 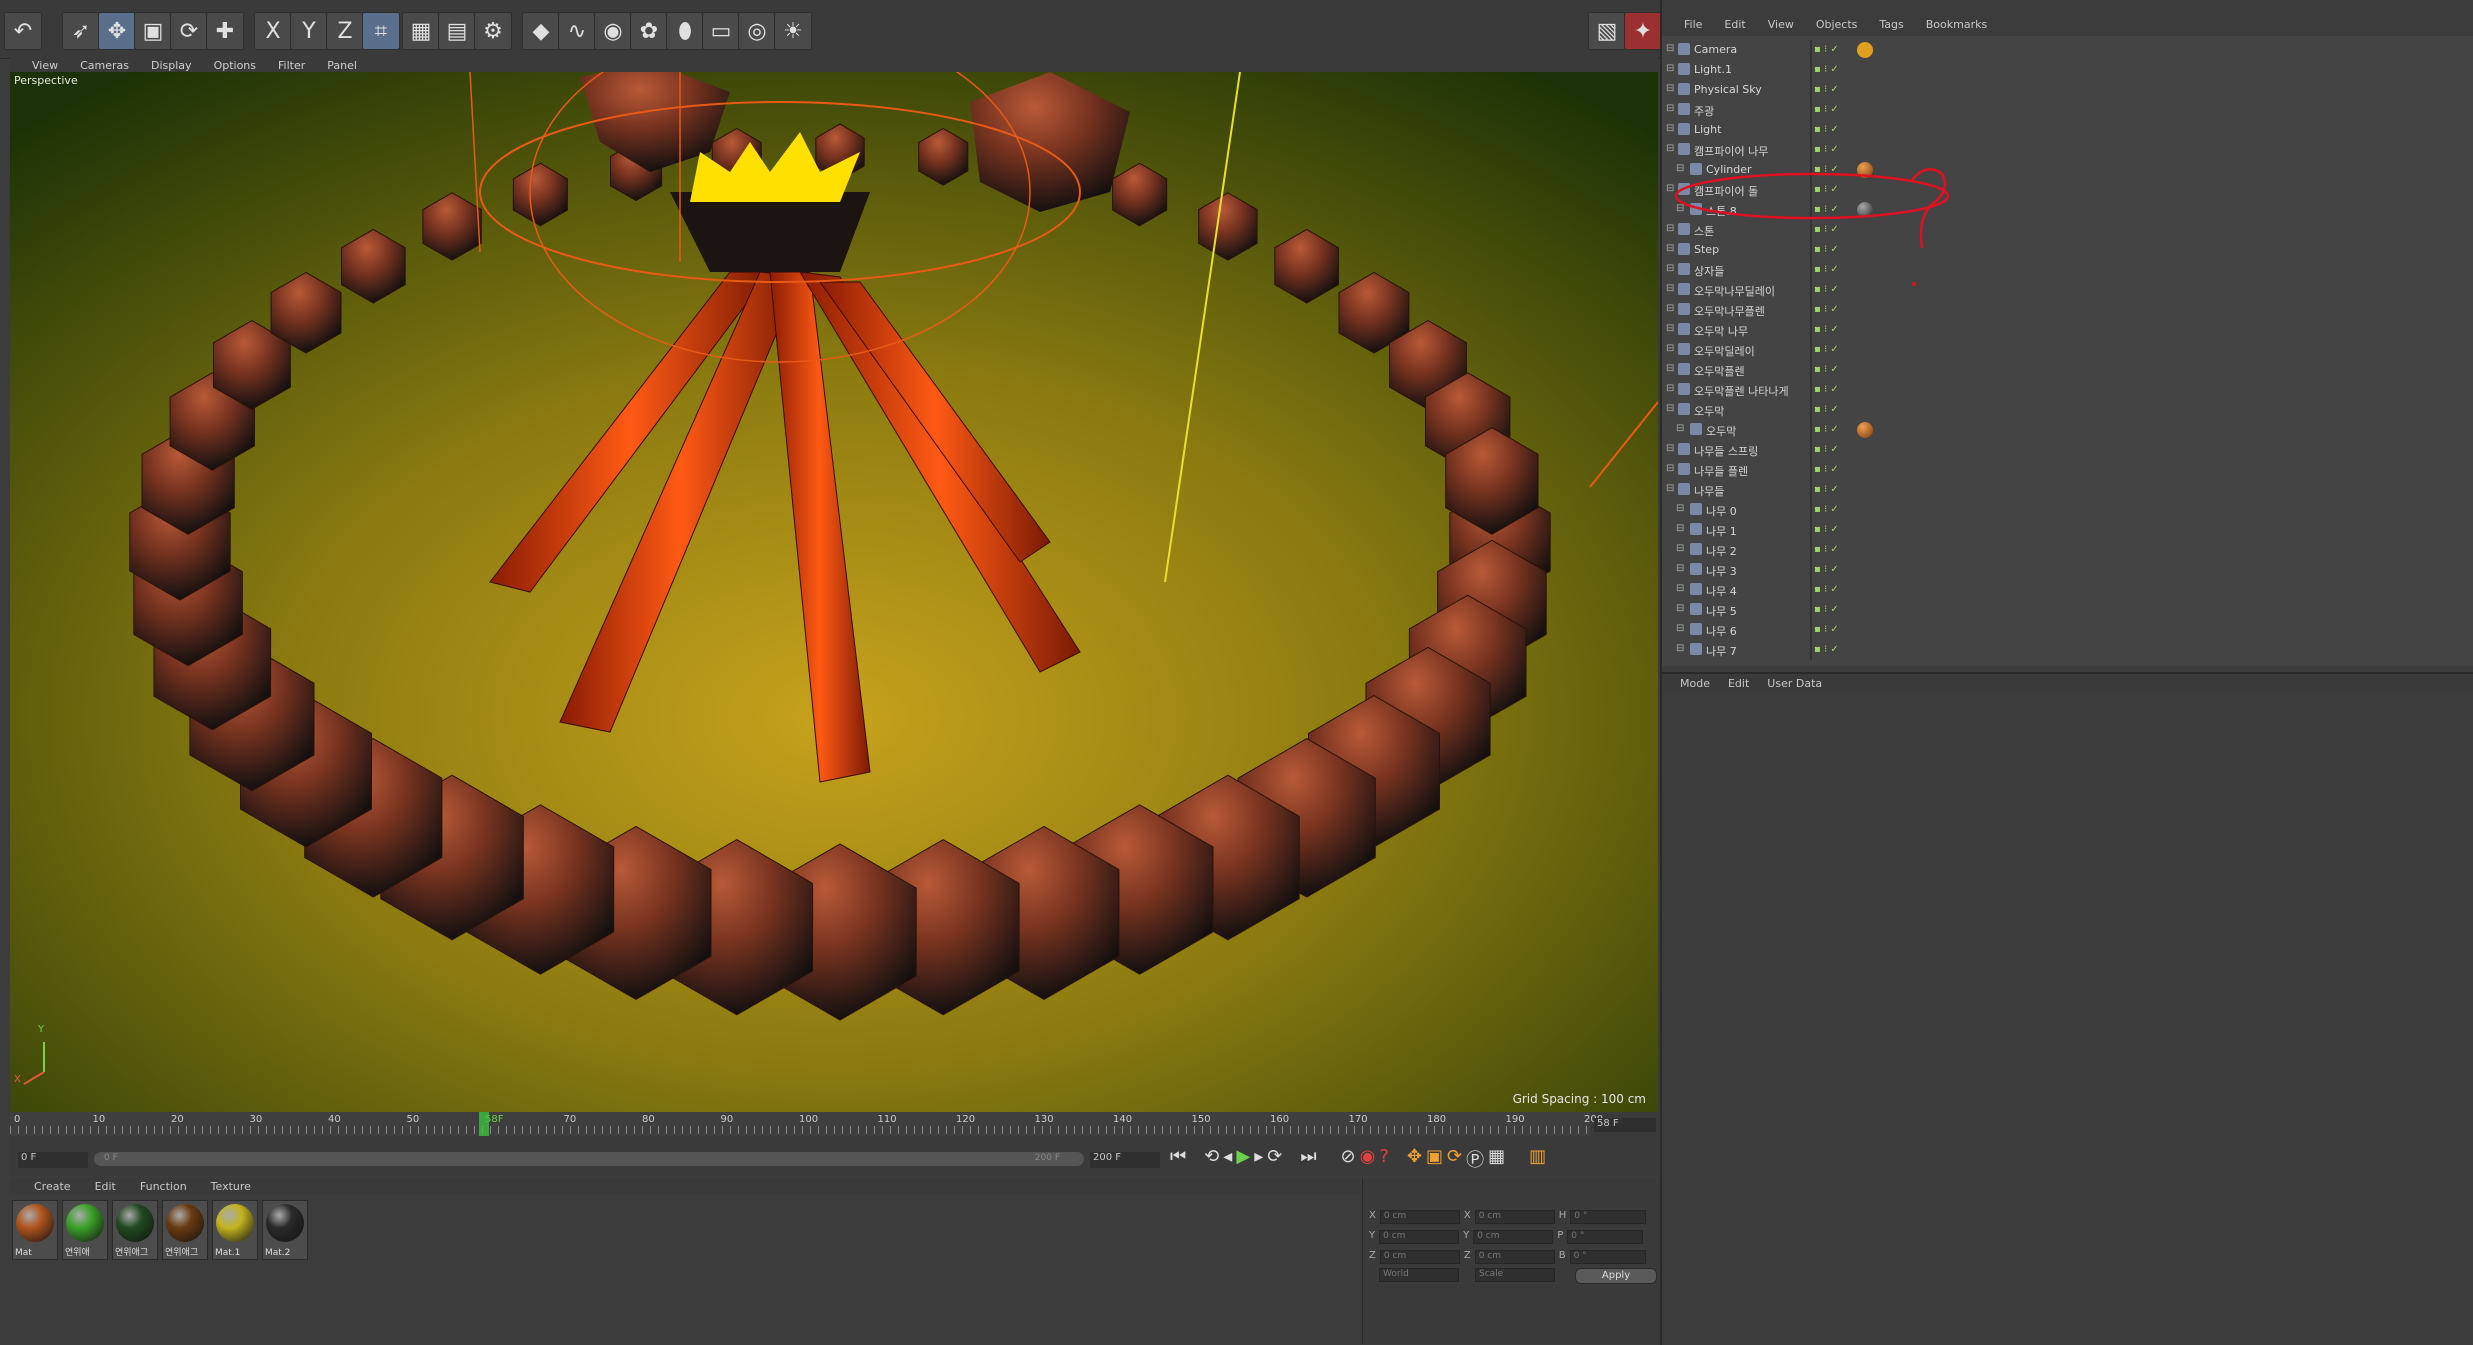 What do you see at coordinates (2067, 650) in the screenshot?
I see `object-row: ⊟ 나무 7 ▪ ⁝ ✓` at bounding box center [2067, 650].